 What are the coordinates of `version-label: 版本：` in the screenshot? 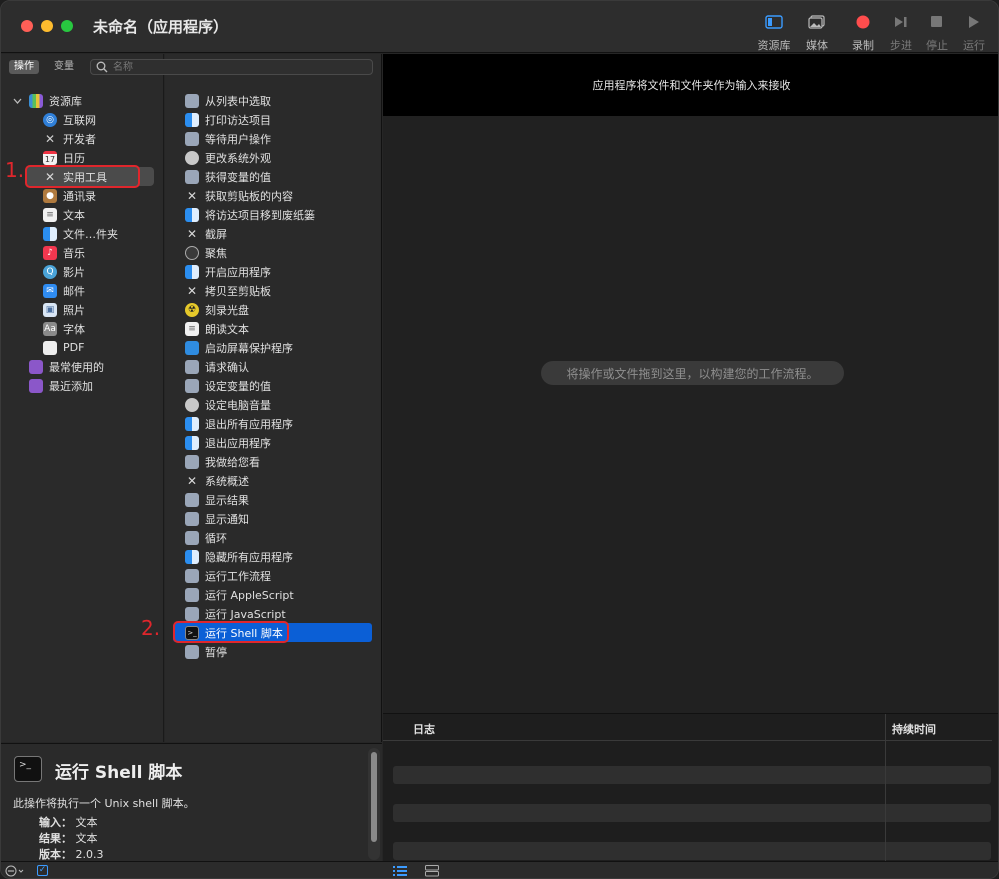 It's located at (55, 854).